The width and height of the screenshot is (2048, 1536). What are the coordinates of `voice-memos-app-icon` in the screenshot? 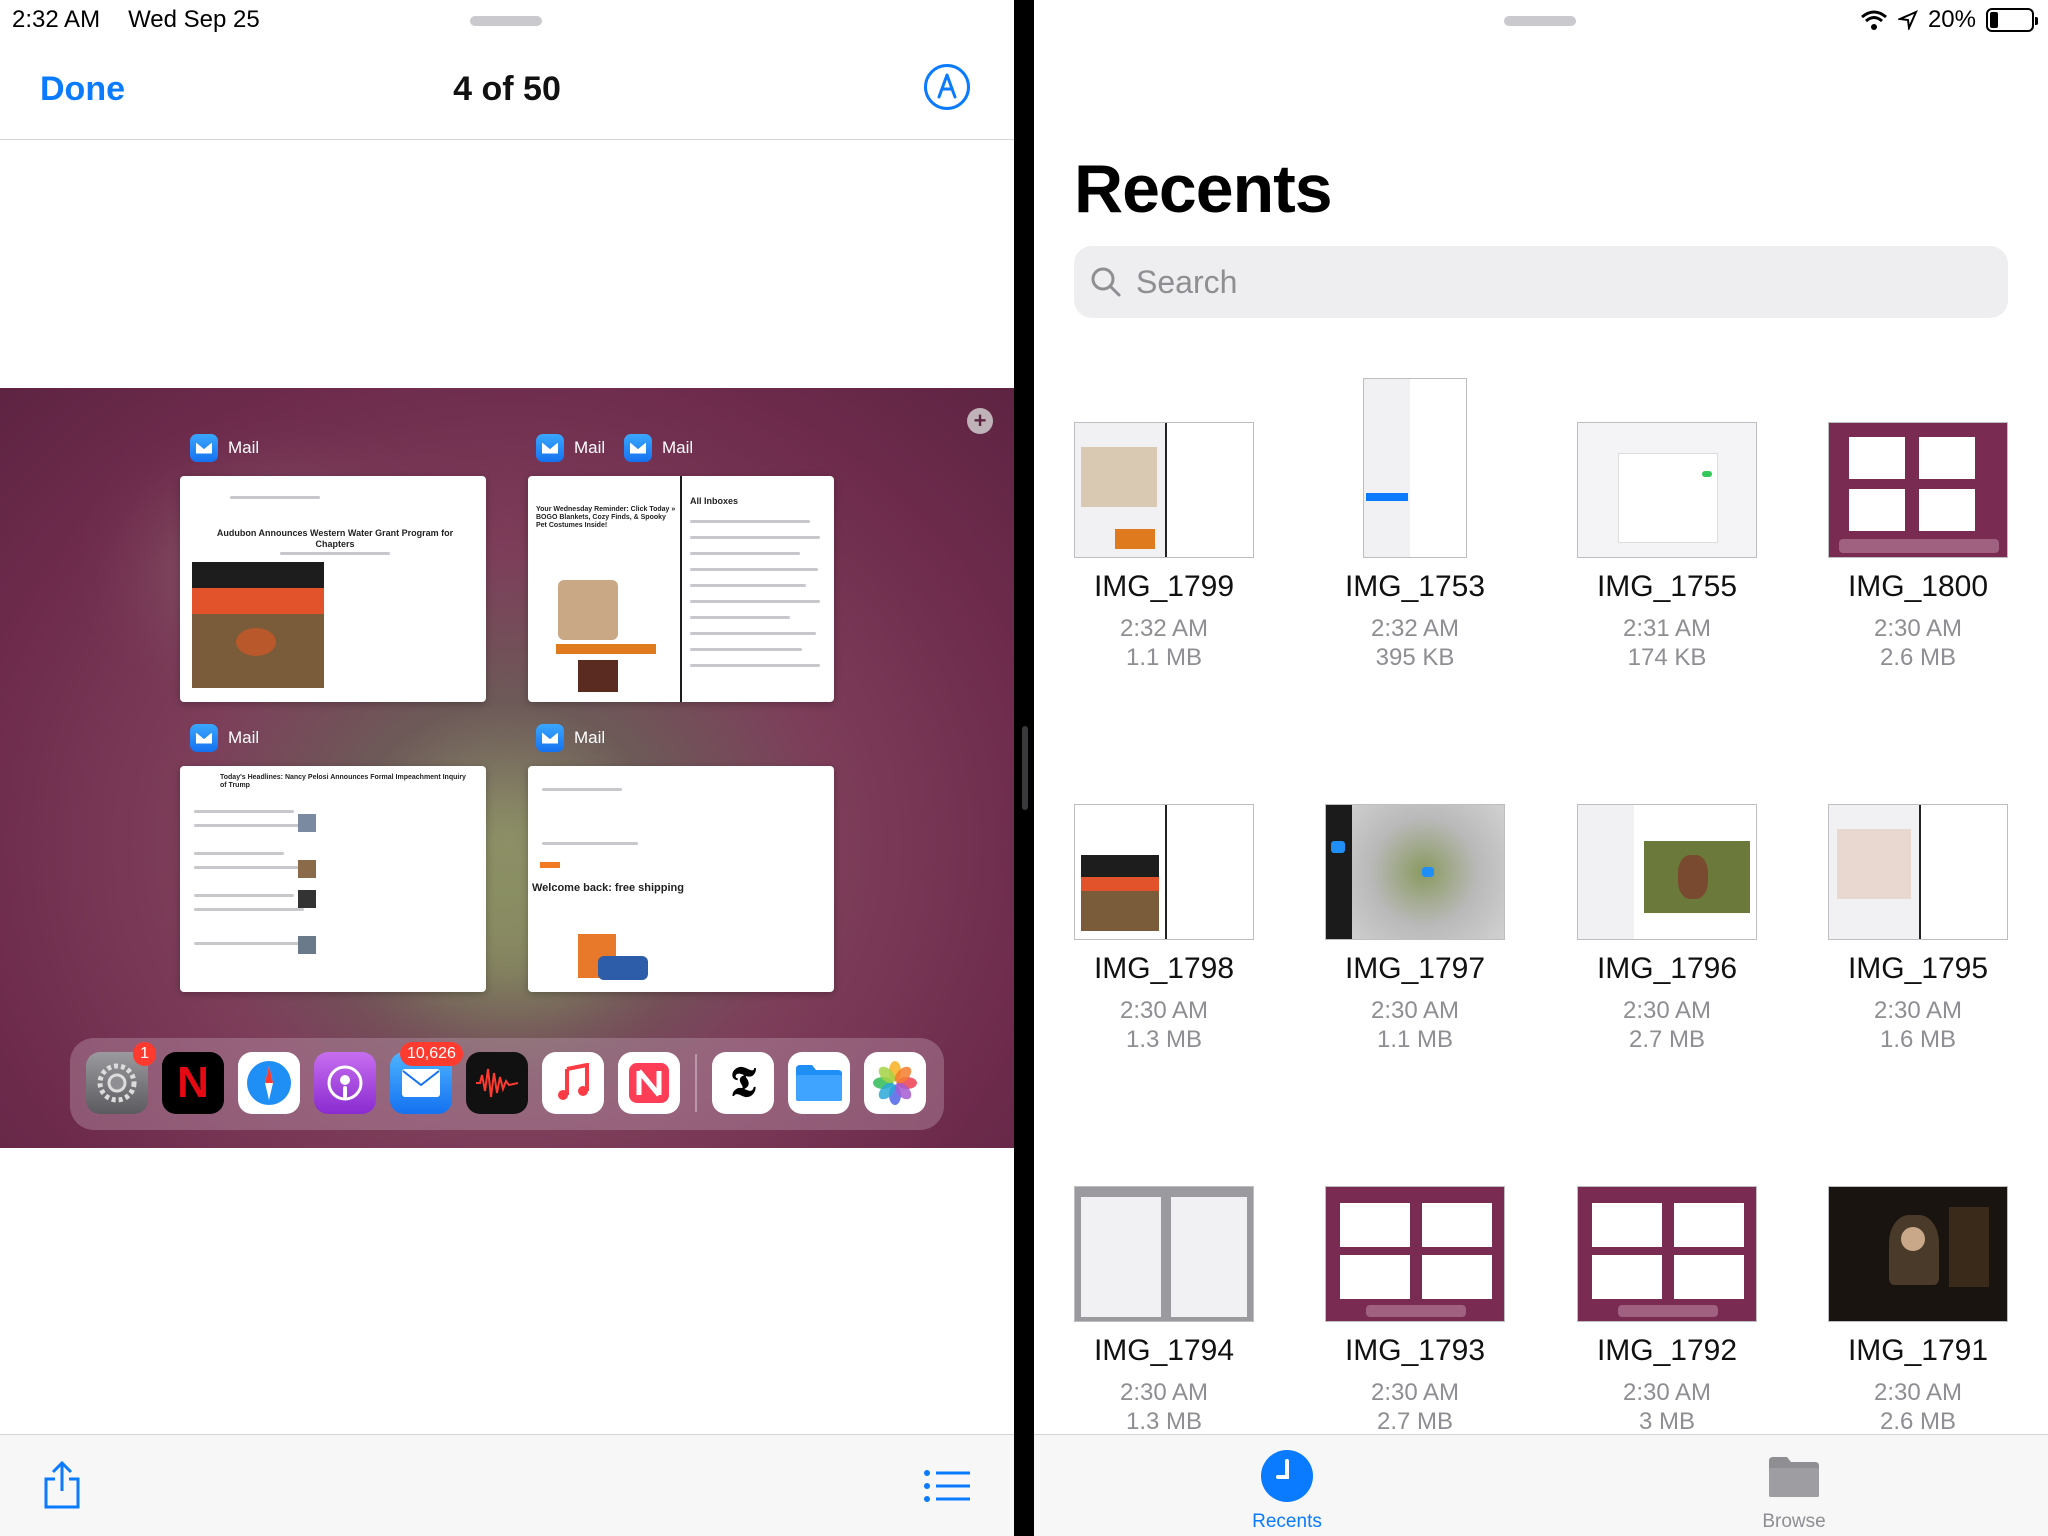 It's located at (497, 1083).